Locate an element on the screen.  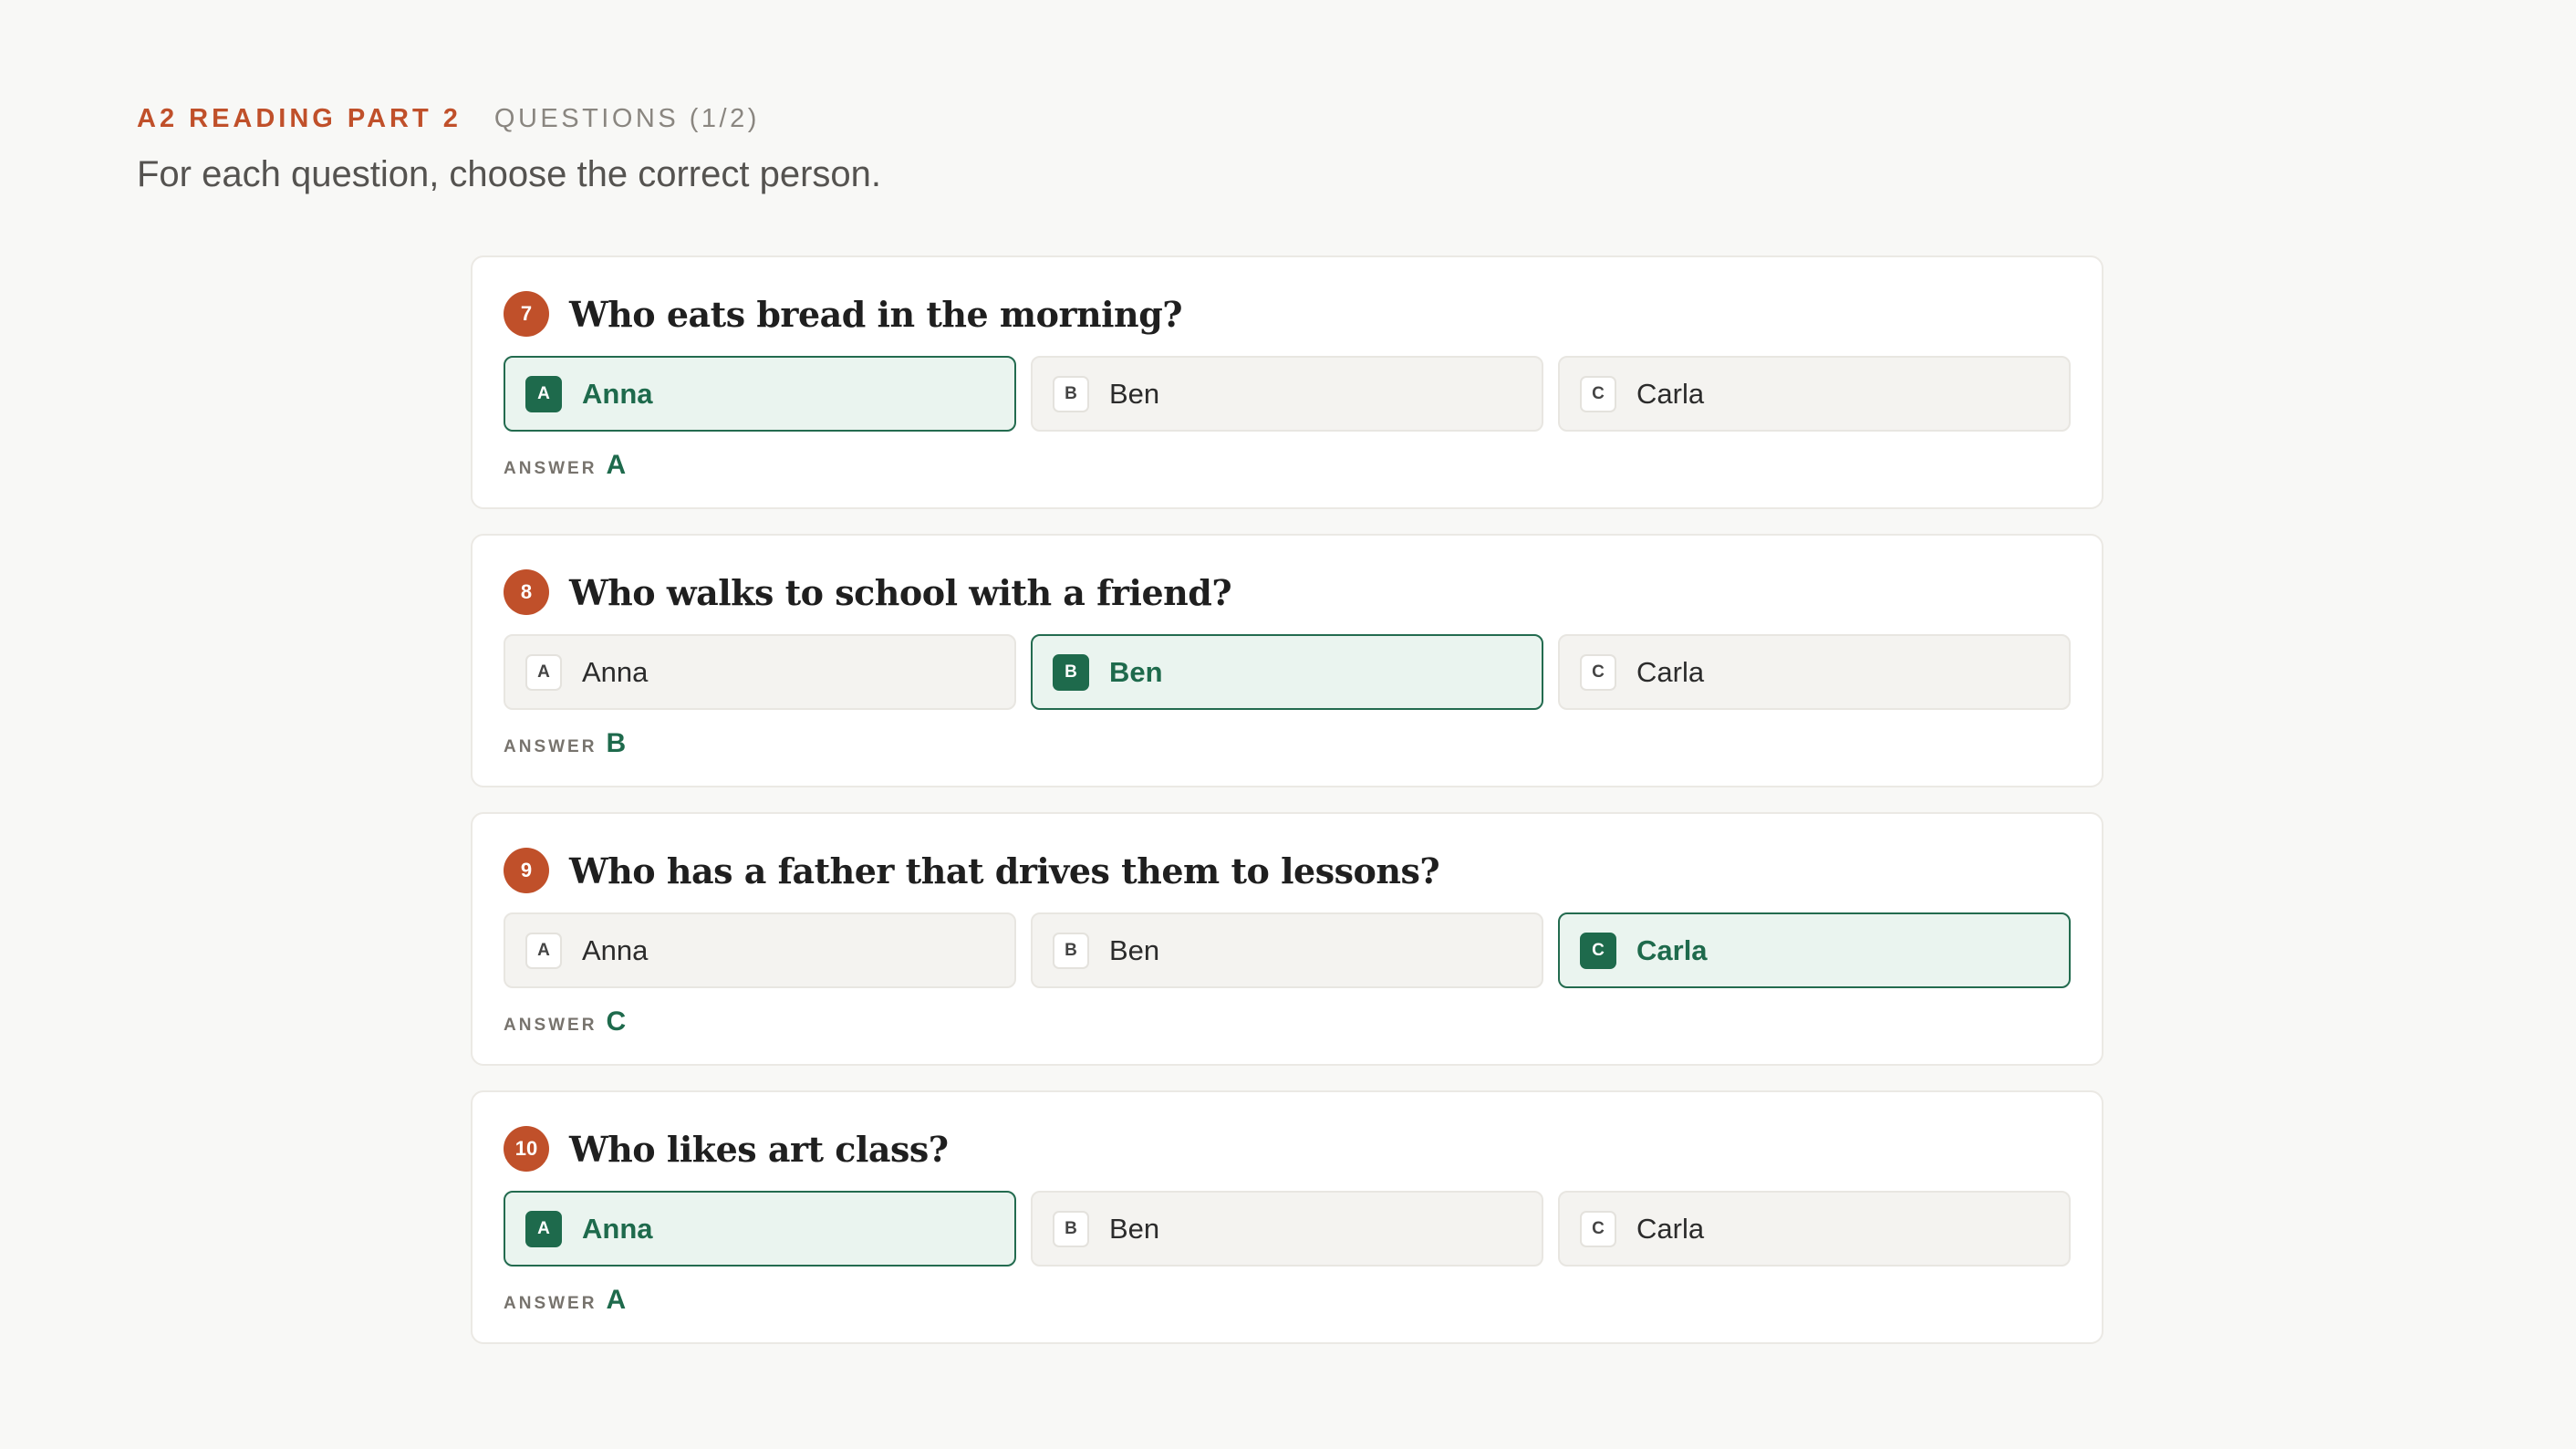
answer-row: ANSWER C is located at coordinates (1287, 1021).